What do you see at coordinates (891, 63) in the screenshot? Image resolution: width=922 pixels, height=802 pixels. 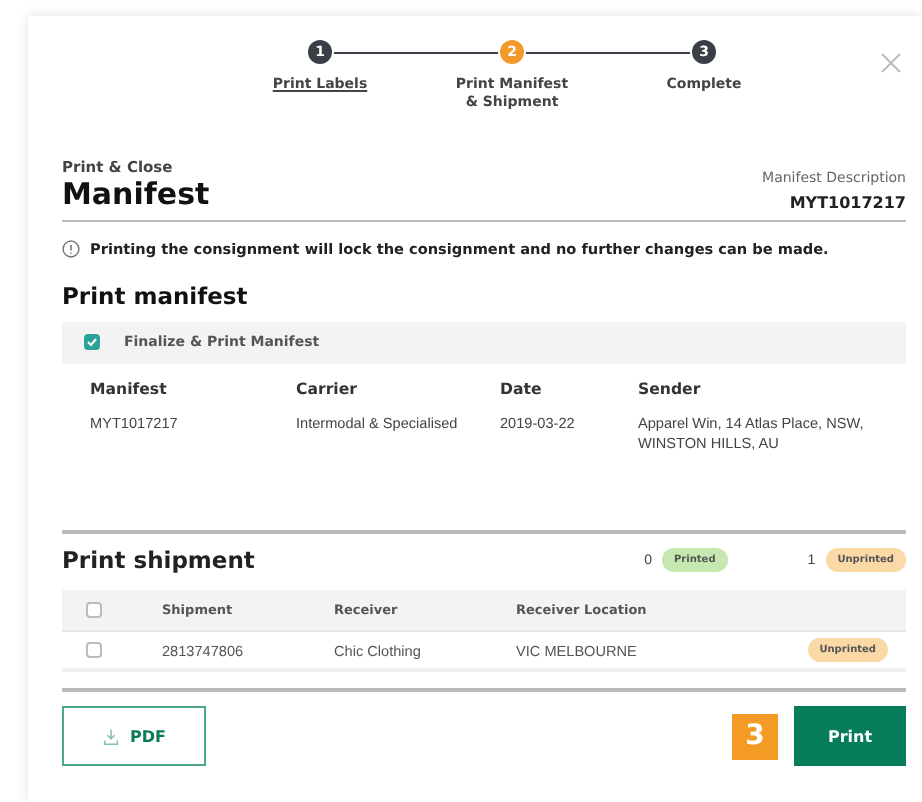 I see `close-icon` at bounding box center [891, 63].